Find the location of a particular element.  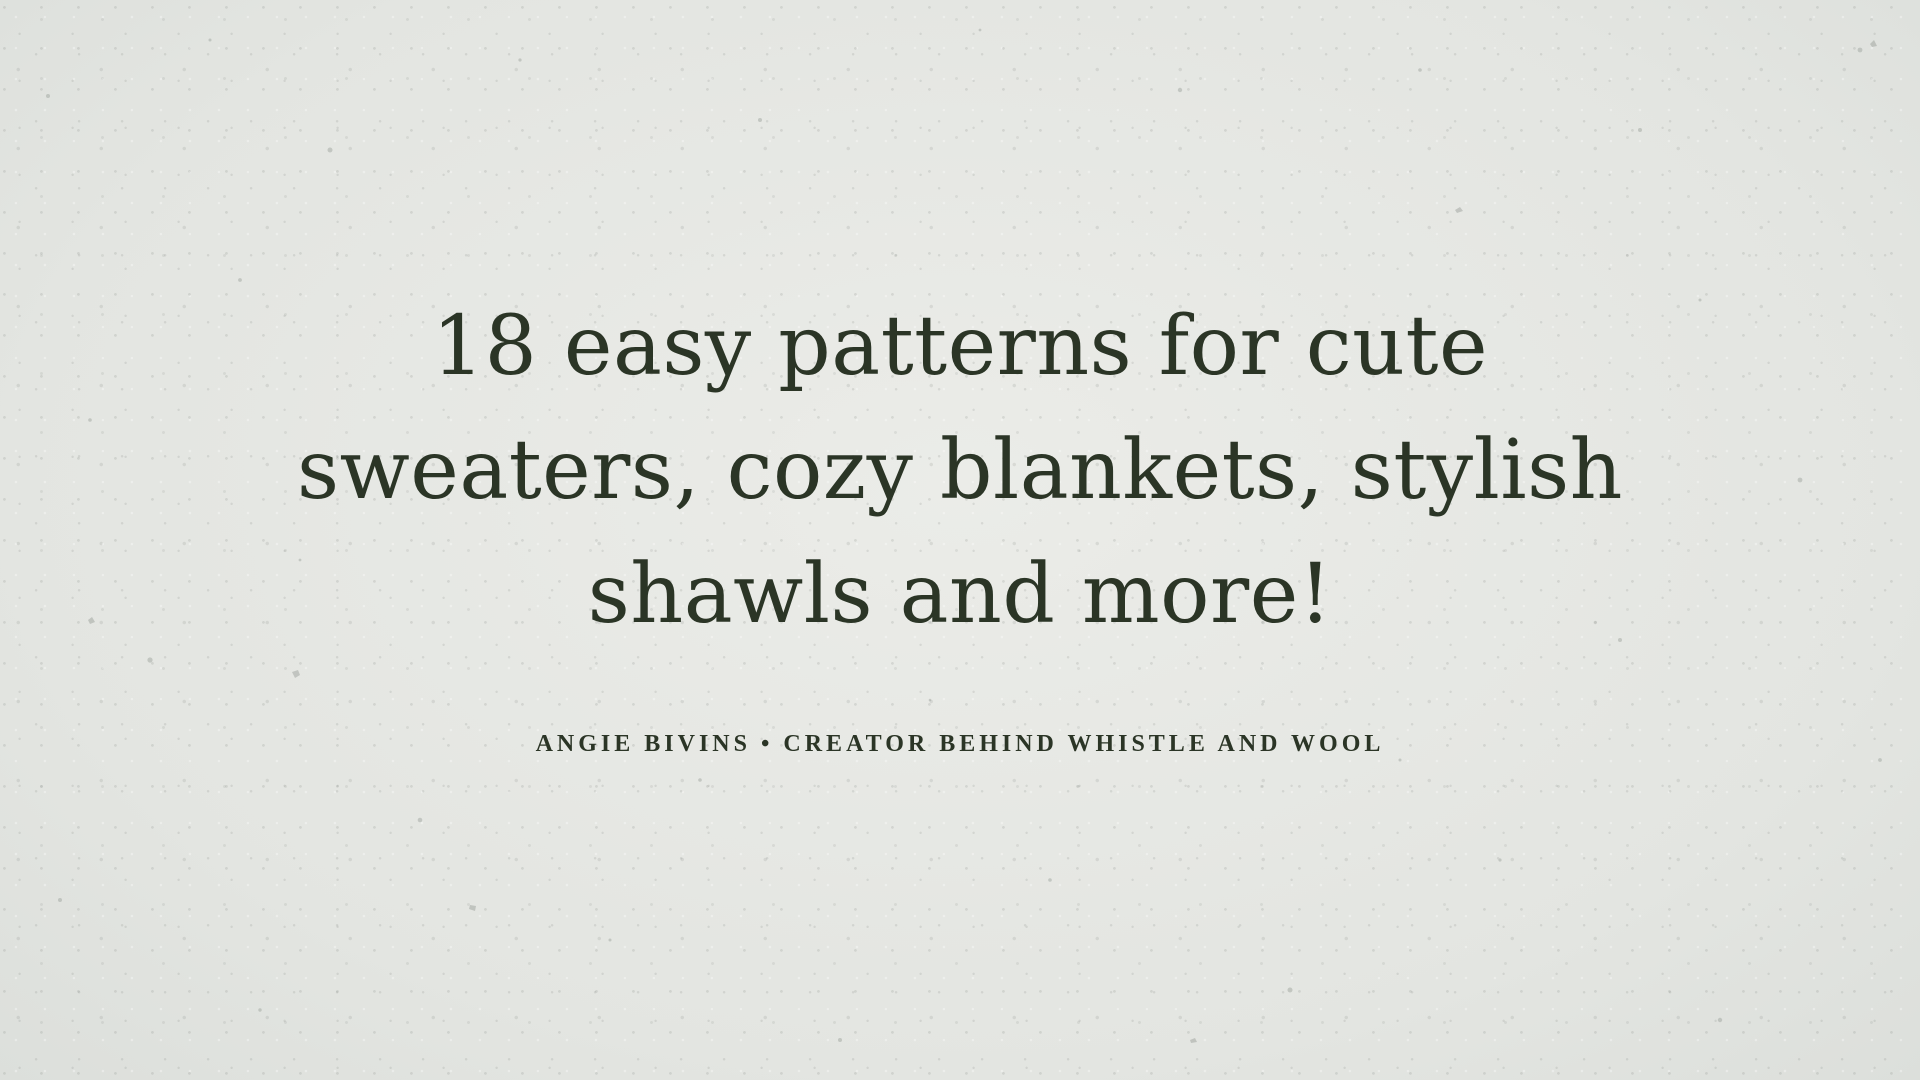

headline-line: sweaters, cozy blankets, stylish is located at coordinates (960, 470).